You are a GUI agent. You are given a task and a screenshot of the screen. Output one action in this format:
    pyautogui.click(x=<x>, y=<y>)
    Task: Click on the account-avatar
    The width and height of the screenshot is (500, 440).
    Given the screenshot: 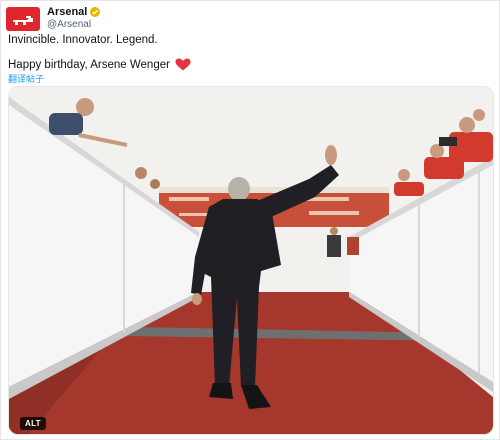 What is the action you would take?
    pyautogui.click(x=23, y=19)
    